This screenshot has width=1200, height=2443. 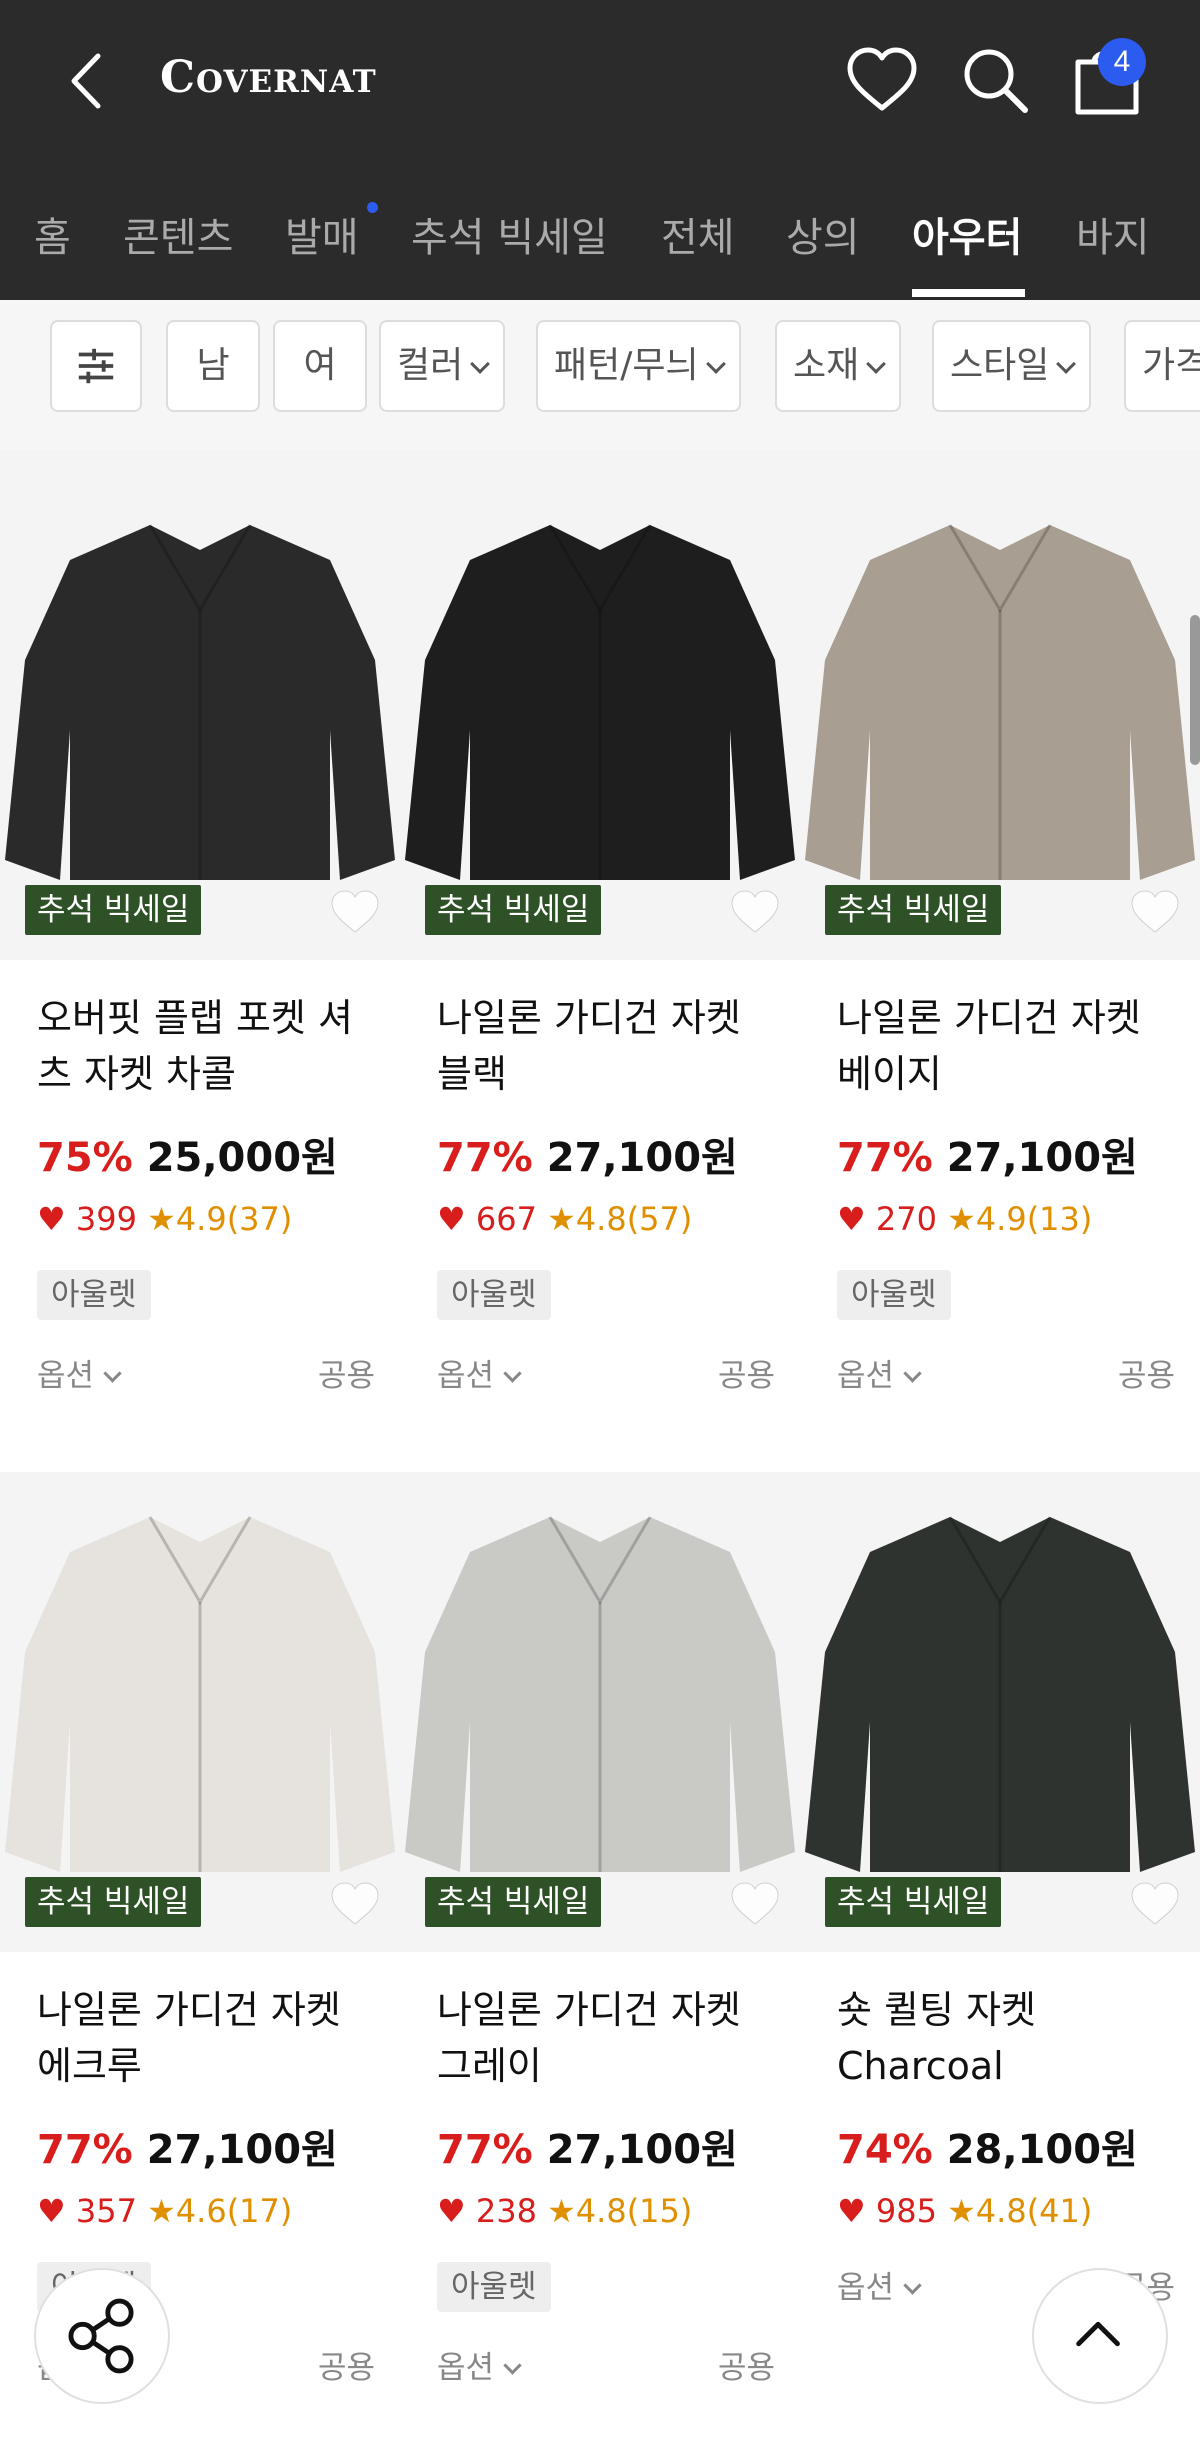 What do you see at coordinates (626, 365) in the screenshot?
I see `filter-label: 패턴/무늬` at bounding box center [626, 365].